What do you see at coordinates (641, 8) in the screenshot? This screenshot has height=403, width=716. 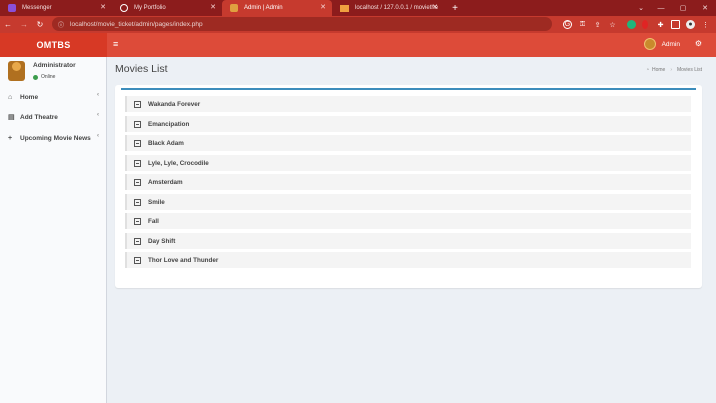 I see `chevron-down-icon: ⌄` at bounding box center [641, 8].